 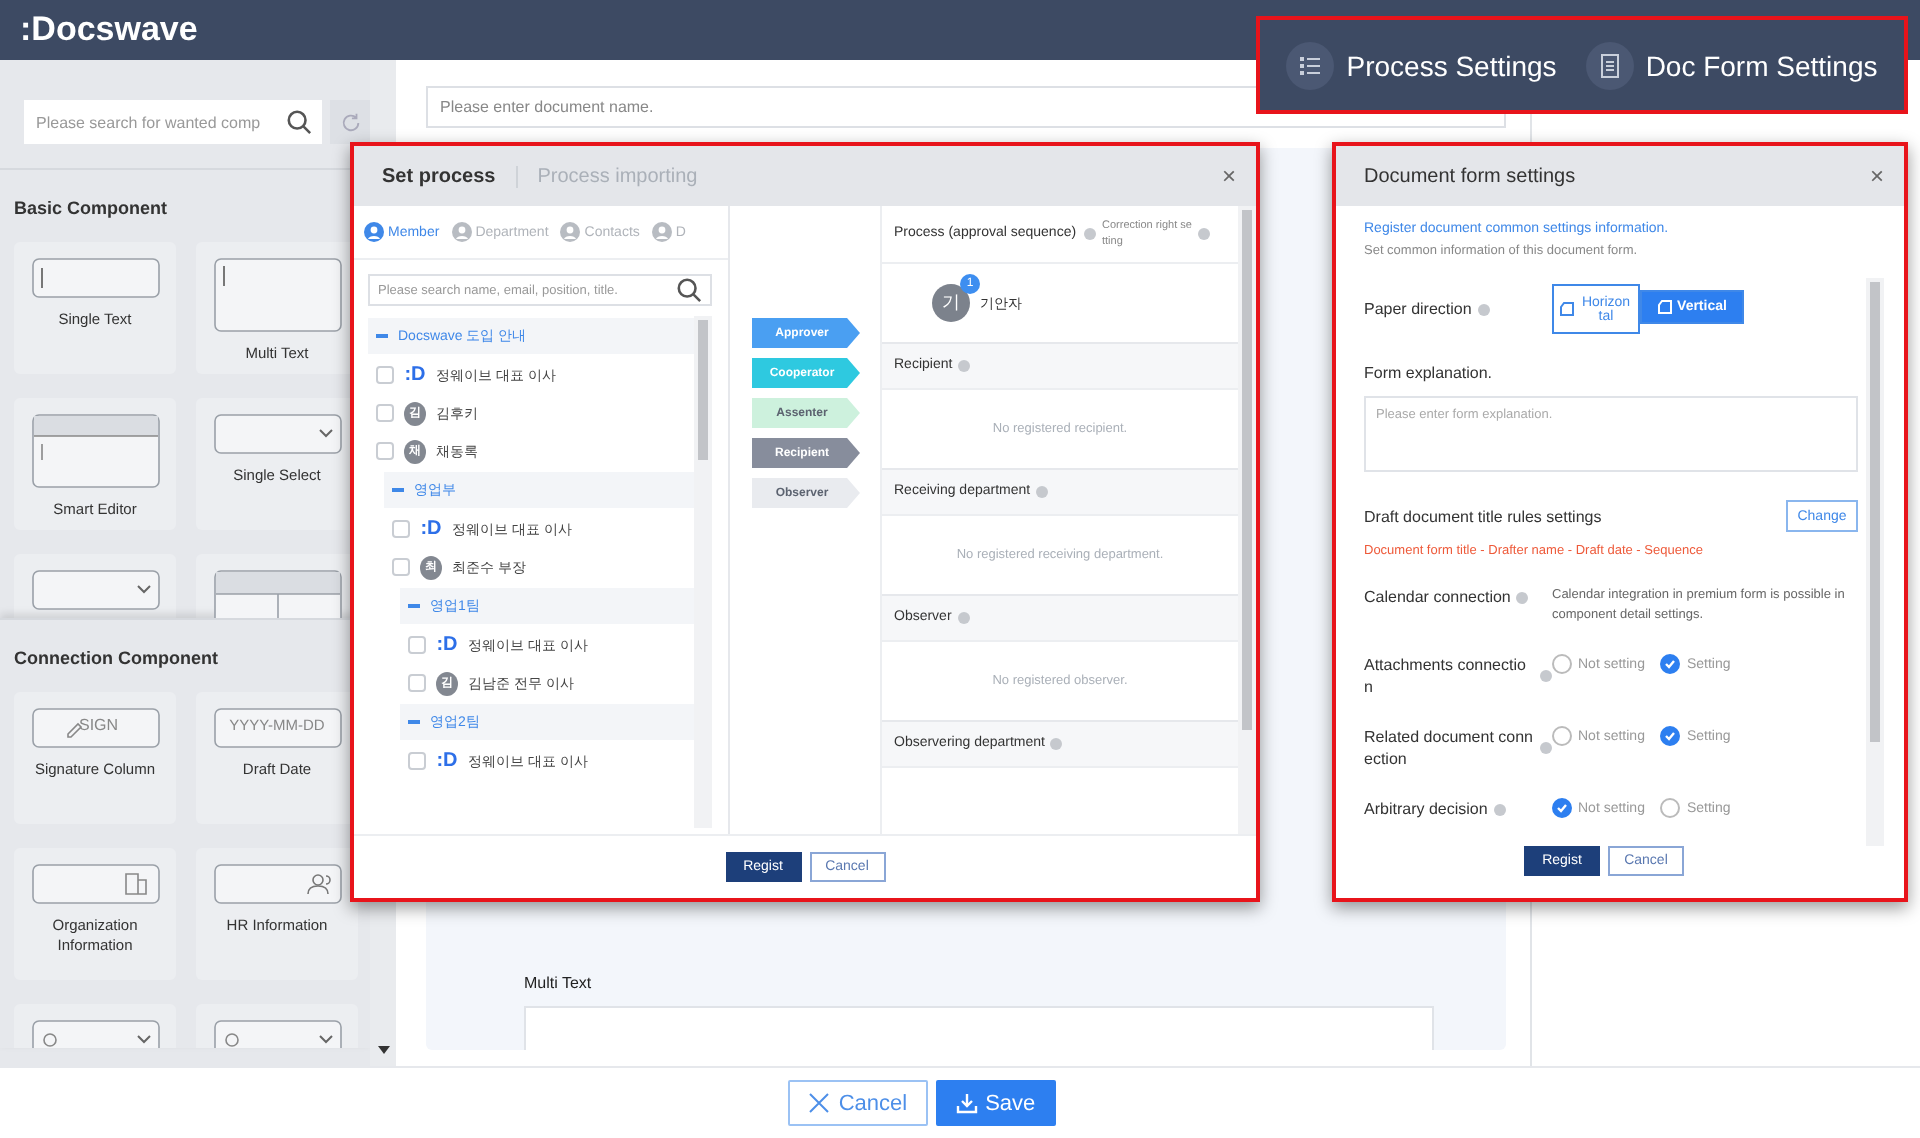 I want to click on setting-label: Calendar connection, so click(x=1437, y=597).